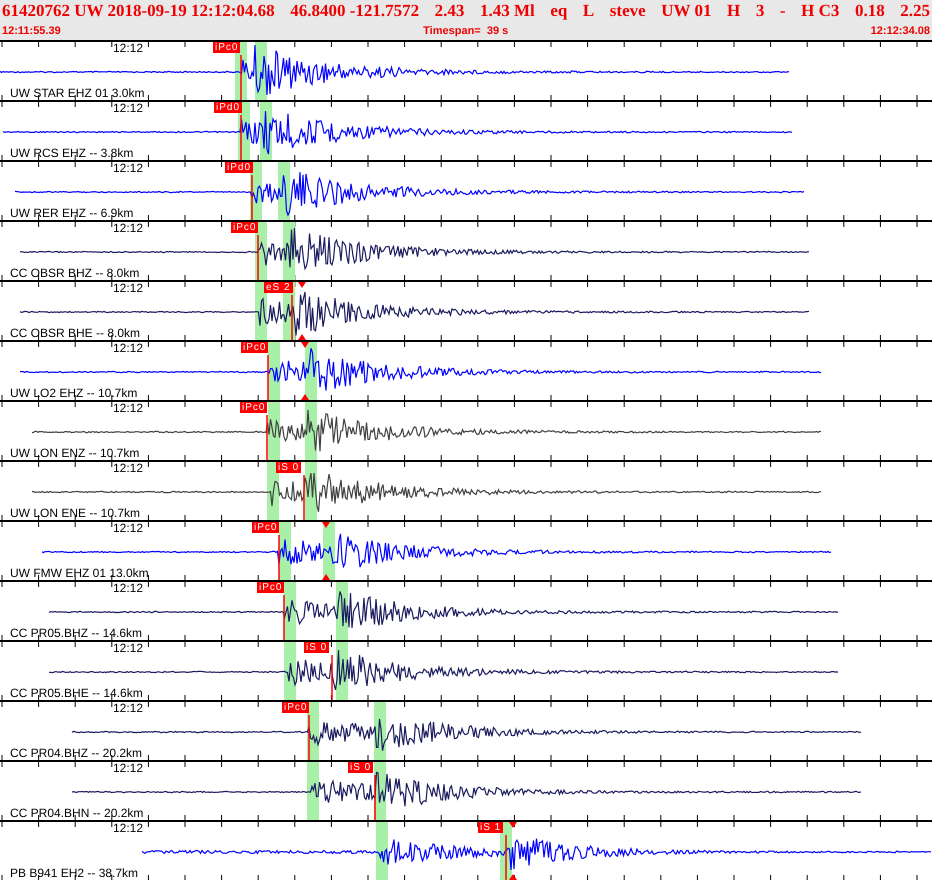 The height and width of the screenshot is (880, 932). Describe the element at coordinates (733, 11) in the screenshot. I see `event-info: H` at that location.